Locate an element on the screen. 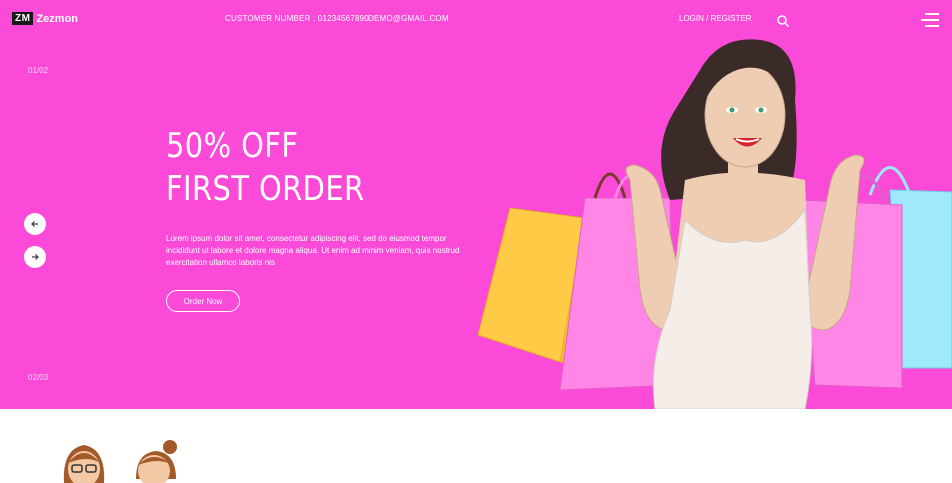 This screenshot has width=952, height=483. logo: ZM Zezmon is located at coordinates (45, 18).